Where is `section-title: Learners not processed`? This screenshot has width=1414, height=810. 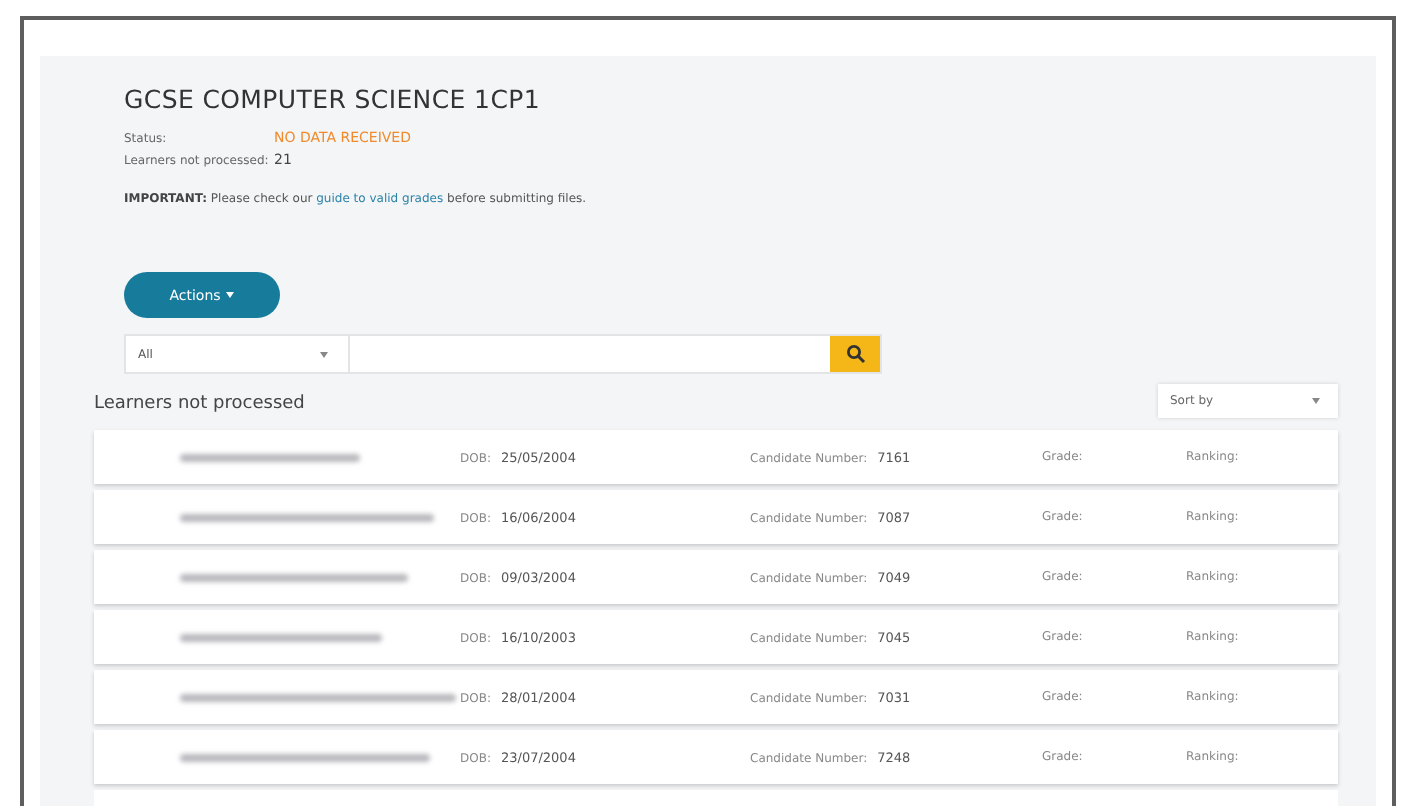 section-title: Learners not processed is located at coordinates (199, 404).